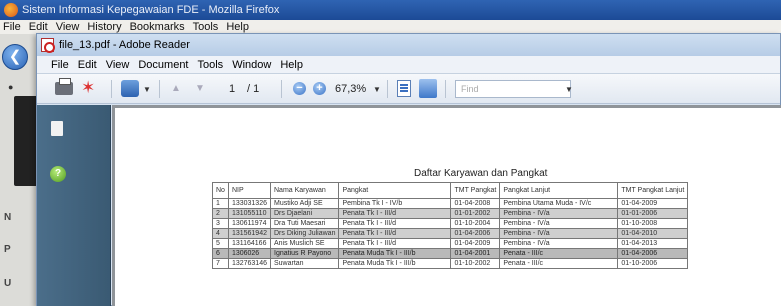 This screenshot has width=781, height=306. Describe the element at coordinates (291, 65) in the screenshot. I see `reader-menu-help: Help` at that location.